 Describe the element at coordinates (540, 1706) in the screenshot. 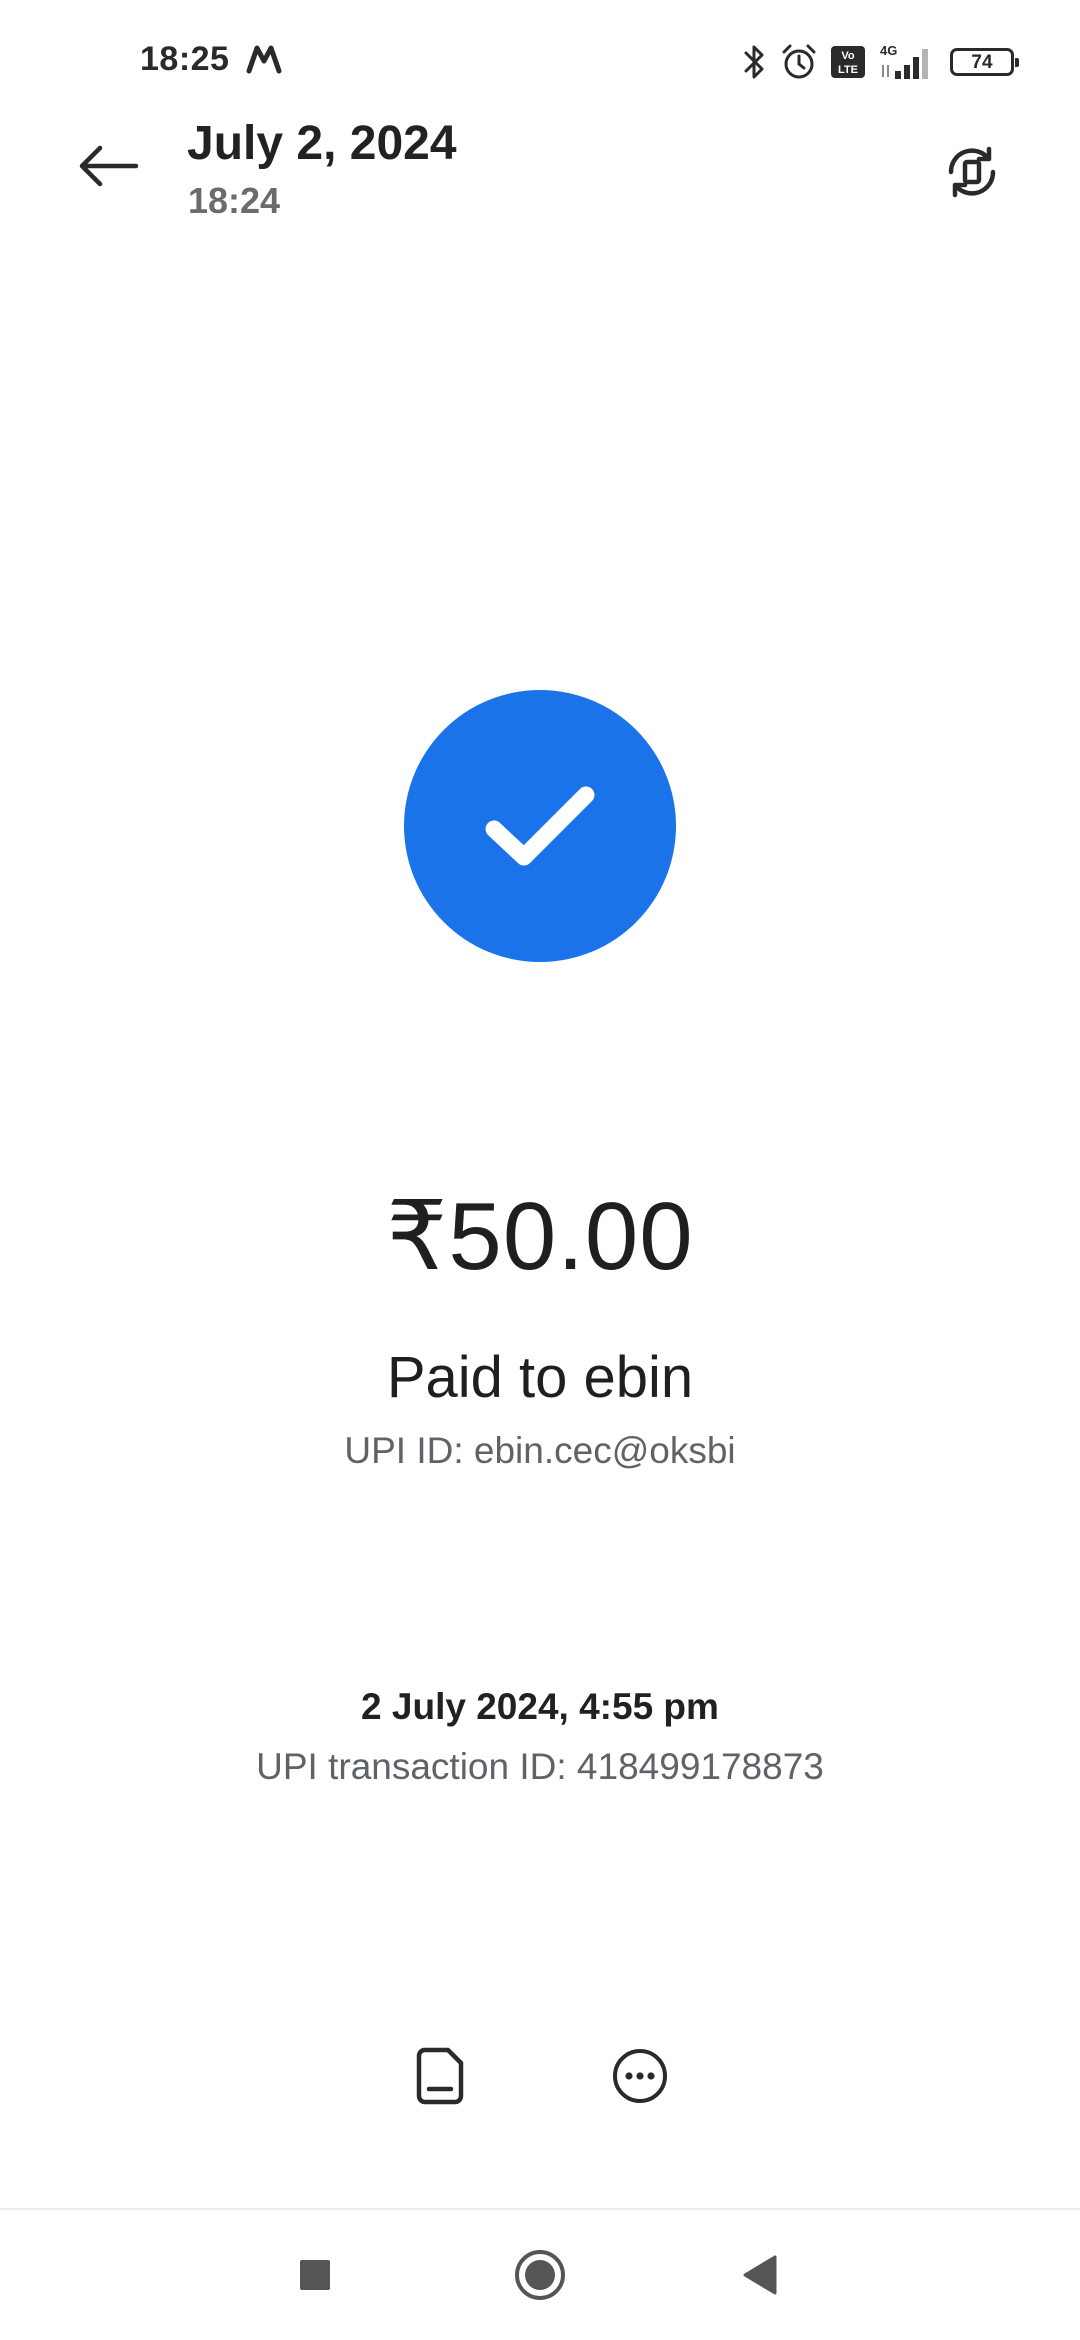

I see `transaction-datetime: 2 July 2024, 4:55 pm` at that location.